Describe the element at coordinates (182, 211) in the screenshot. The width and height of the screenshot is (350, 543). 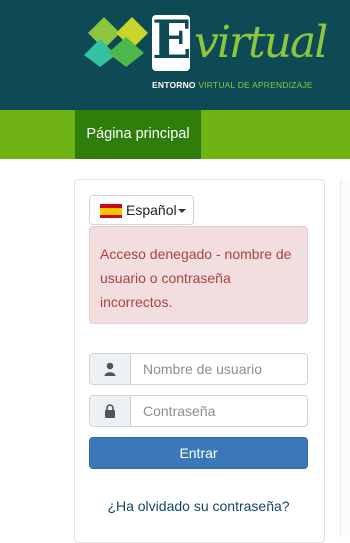
I see `caret-down-icon` at that location.